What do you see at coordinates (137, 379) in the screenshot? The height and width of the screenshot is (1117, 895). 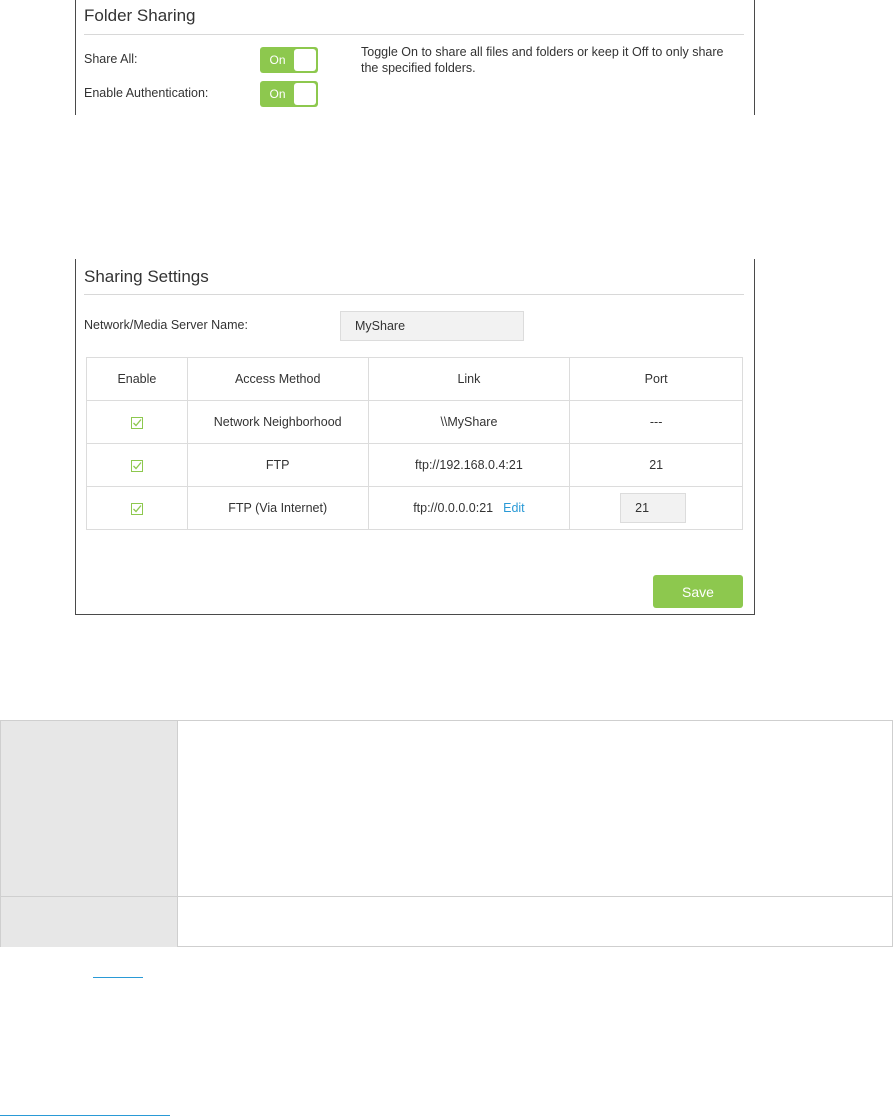 I see `column-header-enable: Enable` at bounding box center [137, 379].